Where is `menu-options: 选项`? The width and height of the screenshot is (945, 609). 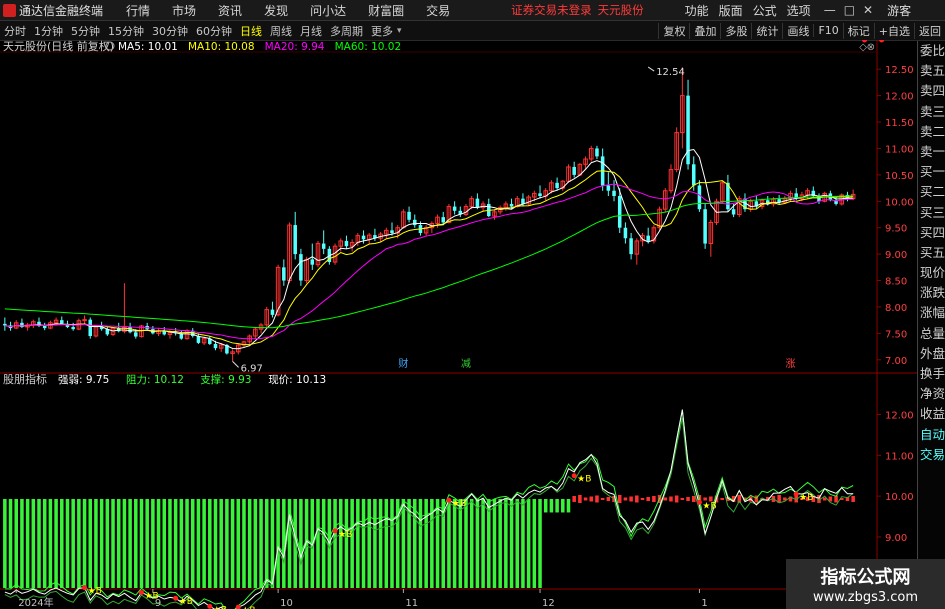 menu-options: 选项 is located at coordinates (799, 10).